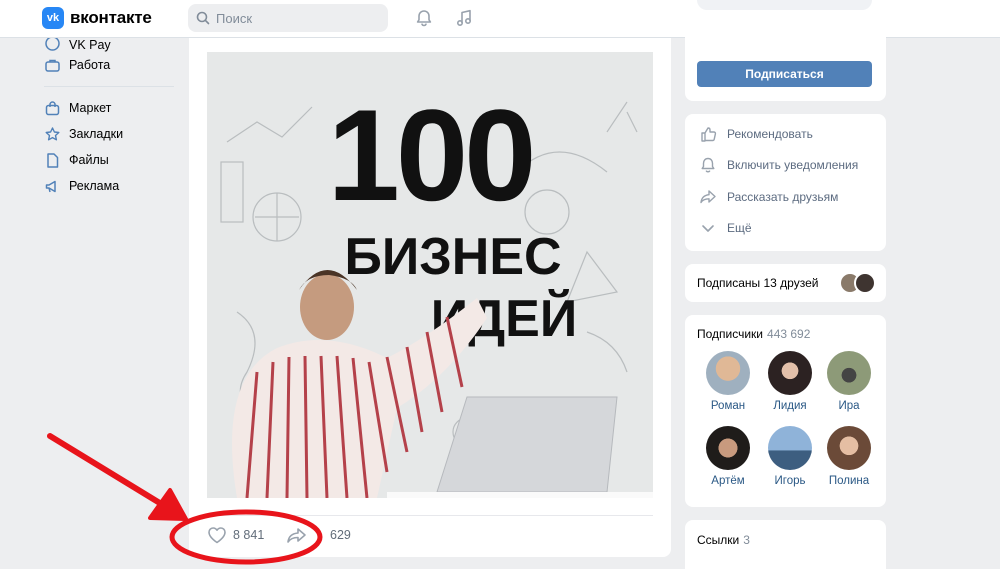 This screenshot has height=569, width=1000. I want to click on vk-logo: vk вконтакте, so click(97, 18).